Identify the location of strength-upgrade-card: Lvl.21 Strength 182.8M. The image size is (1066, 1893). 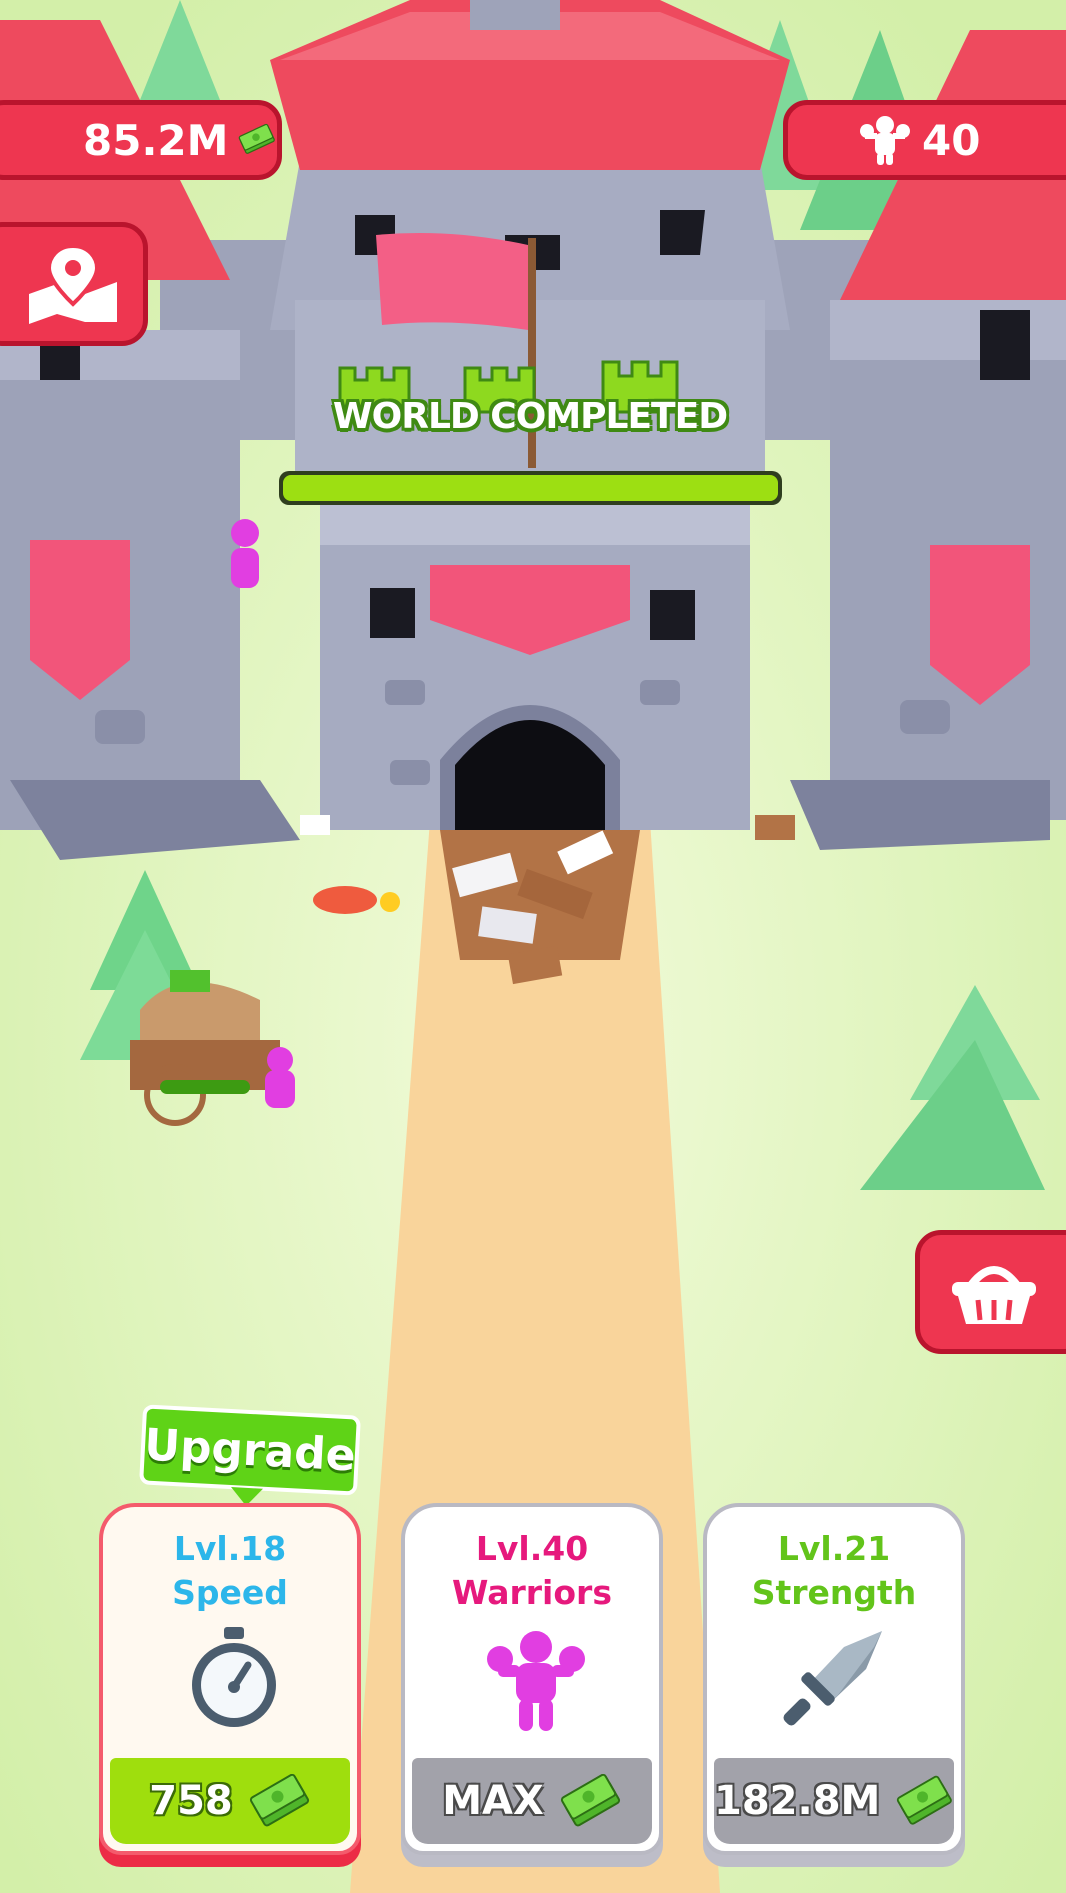
(834, 1679).